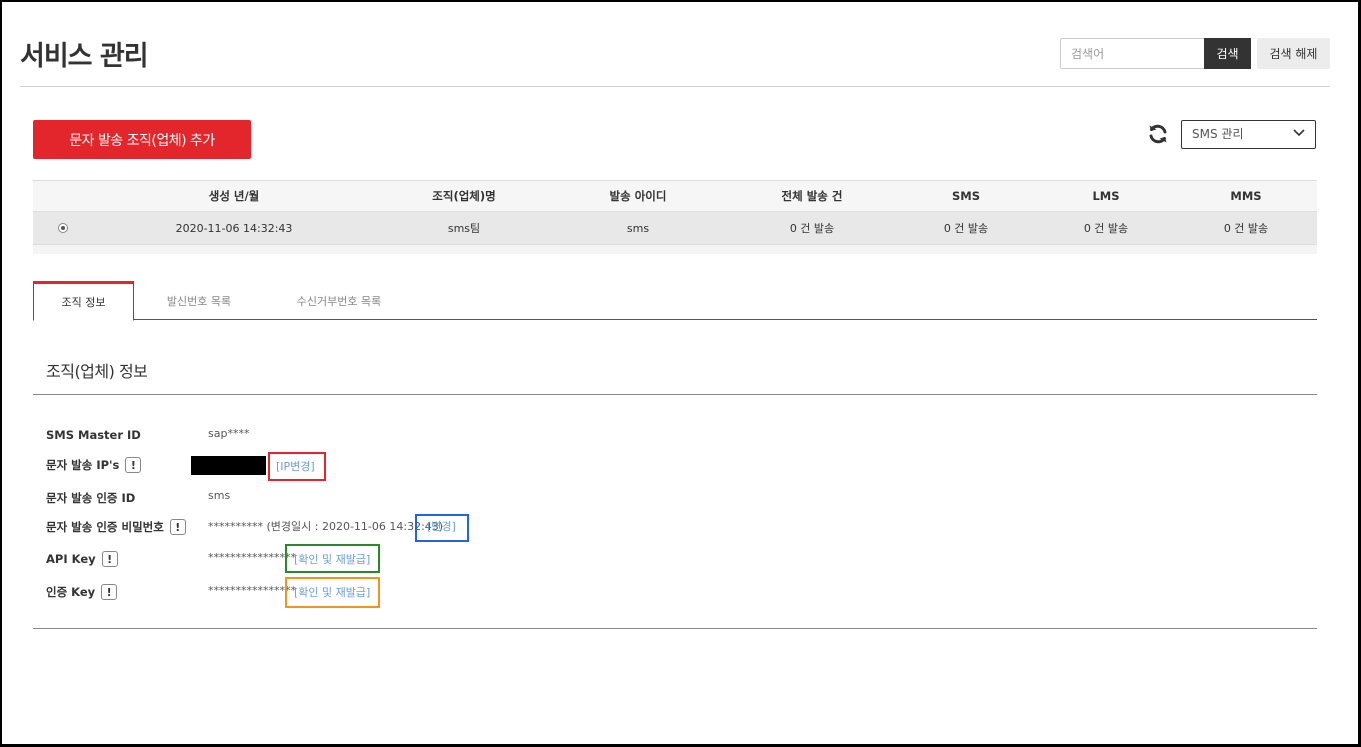 The image size is (1361, 747). What do you see at coordinates (1299, 133) in the screenshot?
I see `chevron-down-icon` at bounding box center [1299, 133].